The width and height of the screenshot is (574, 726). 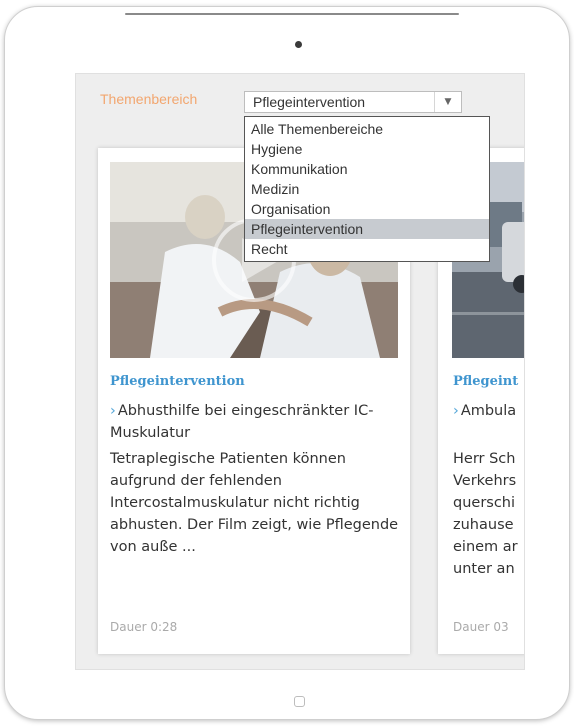 I want to click on camera-icon, so click(x=298, y=44).